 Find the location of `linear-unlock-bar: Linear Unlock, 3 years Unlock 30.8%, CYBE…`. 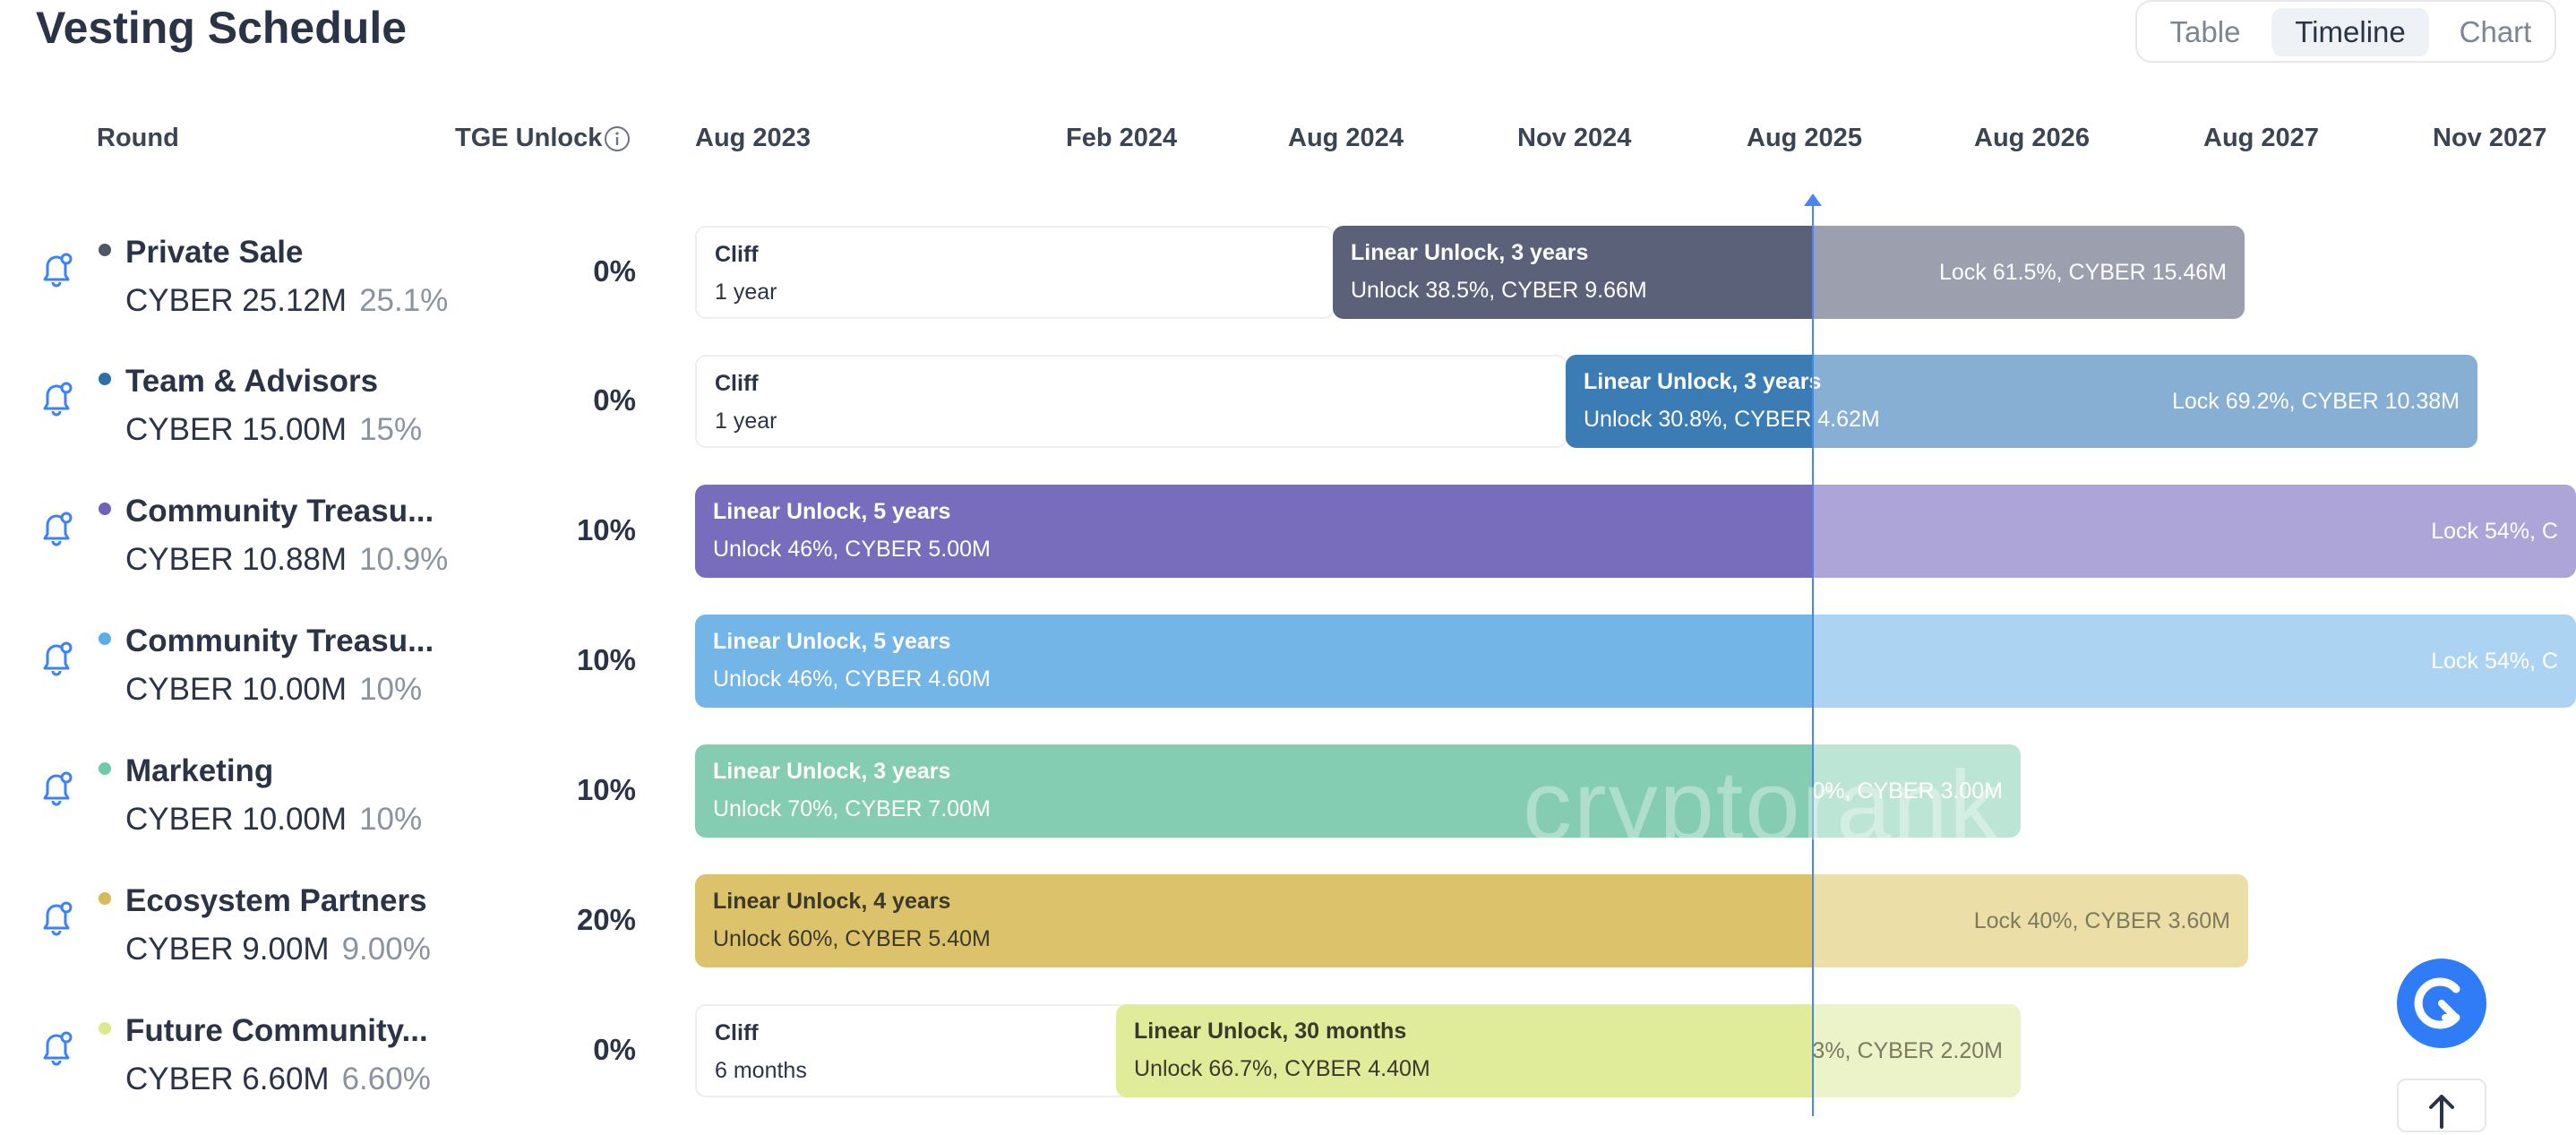

linear-unlock-bar: Linear Unlock, 3 years Unlock 30.8%, CYBE… is located at coordinates (1723, 401).